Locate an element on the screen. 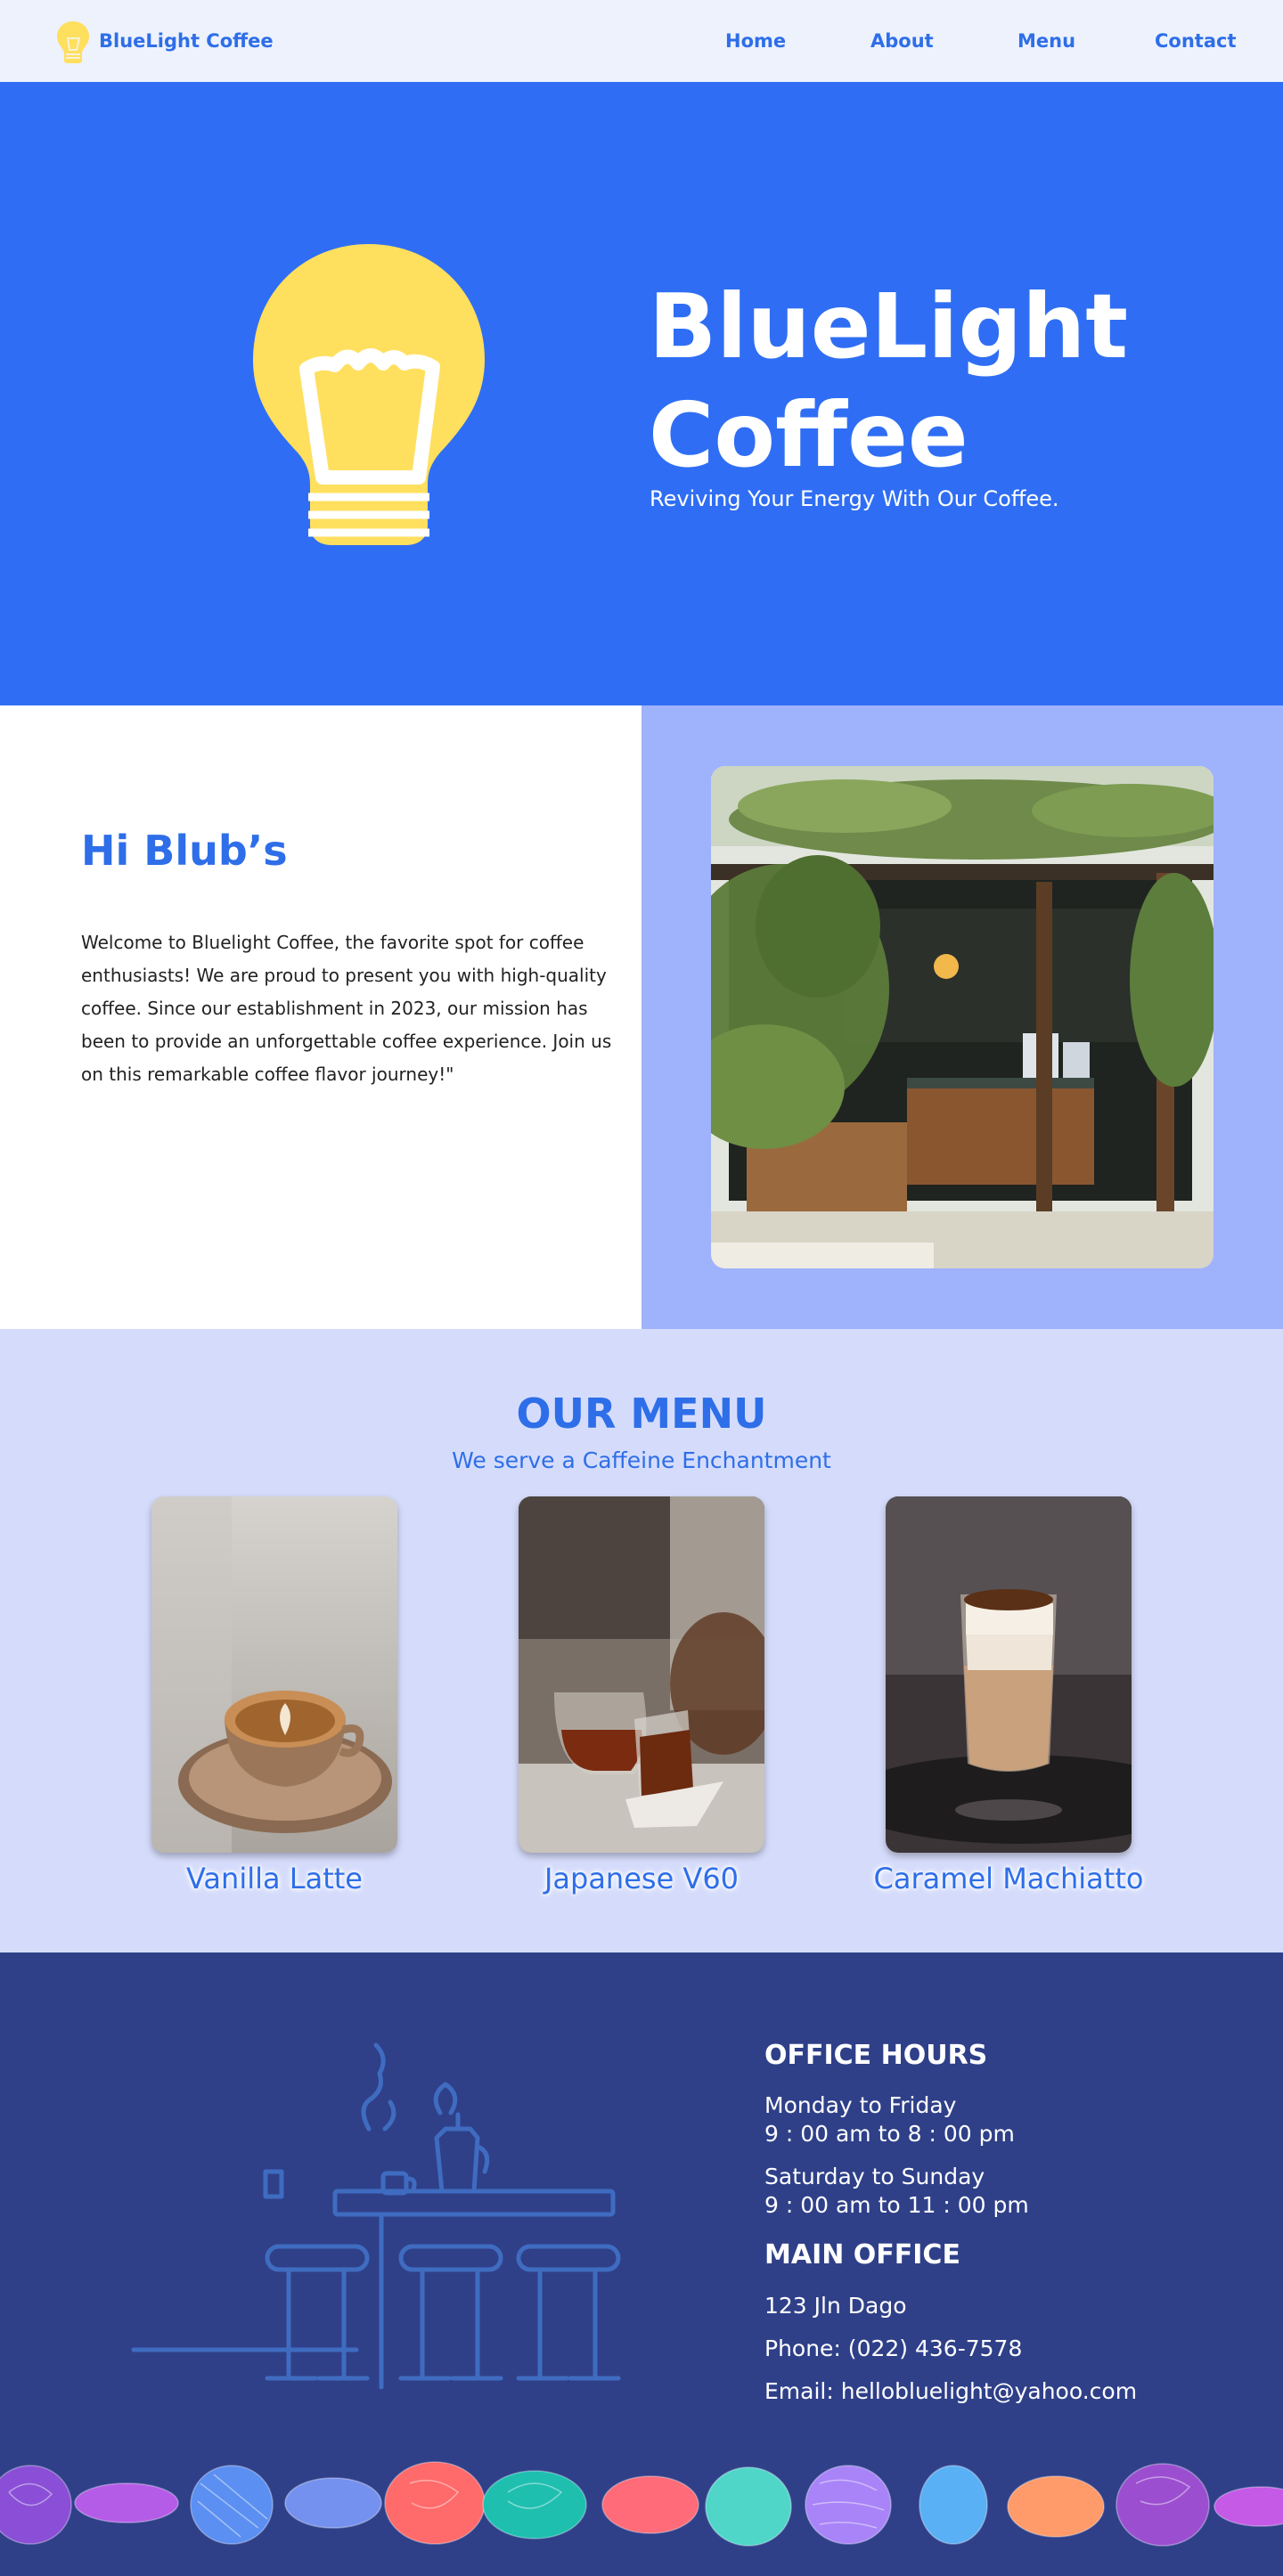 The height and width of the screenshot is (2576, 1283). office-email: Email: hellobluelight@yahoo.com is located at coordinates (950, 2391).